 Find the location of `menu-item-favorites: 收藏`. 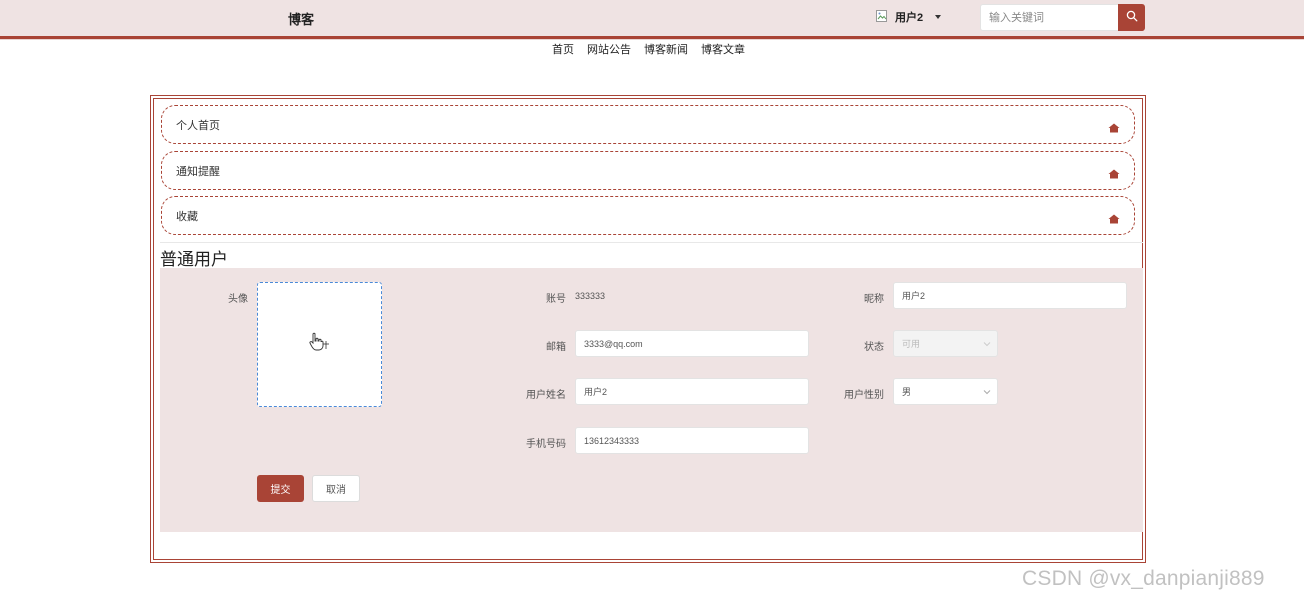

menu-item-favorites: 收藏 is located at coordinates (648, 215).